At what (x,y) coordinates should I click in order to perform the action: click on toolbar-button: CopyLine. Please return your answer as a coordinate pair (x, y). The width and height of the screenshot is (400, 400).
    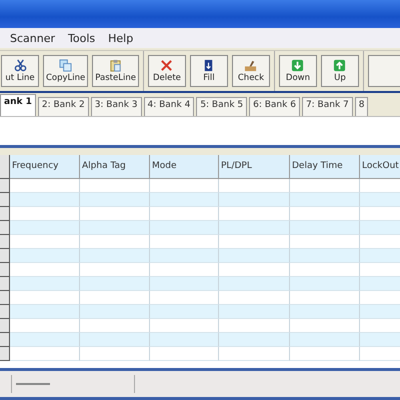
    Looking at the image, I should click on (65, 71).